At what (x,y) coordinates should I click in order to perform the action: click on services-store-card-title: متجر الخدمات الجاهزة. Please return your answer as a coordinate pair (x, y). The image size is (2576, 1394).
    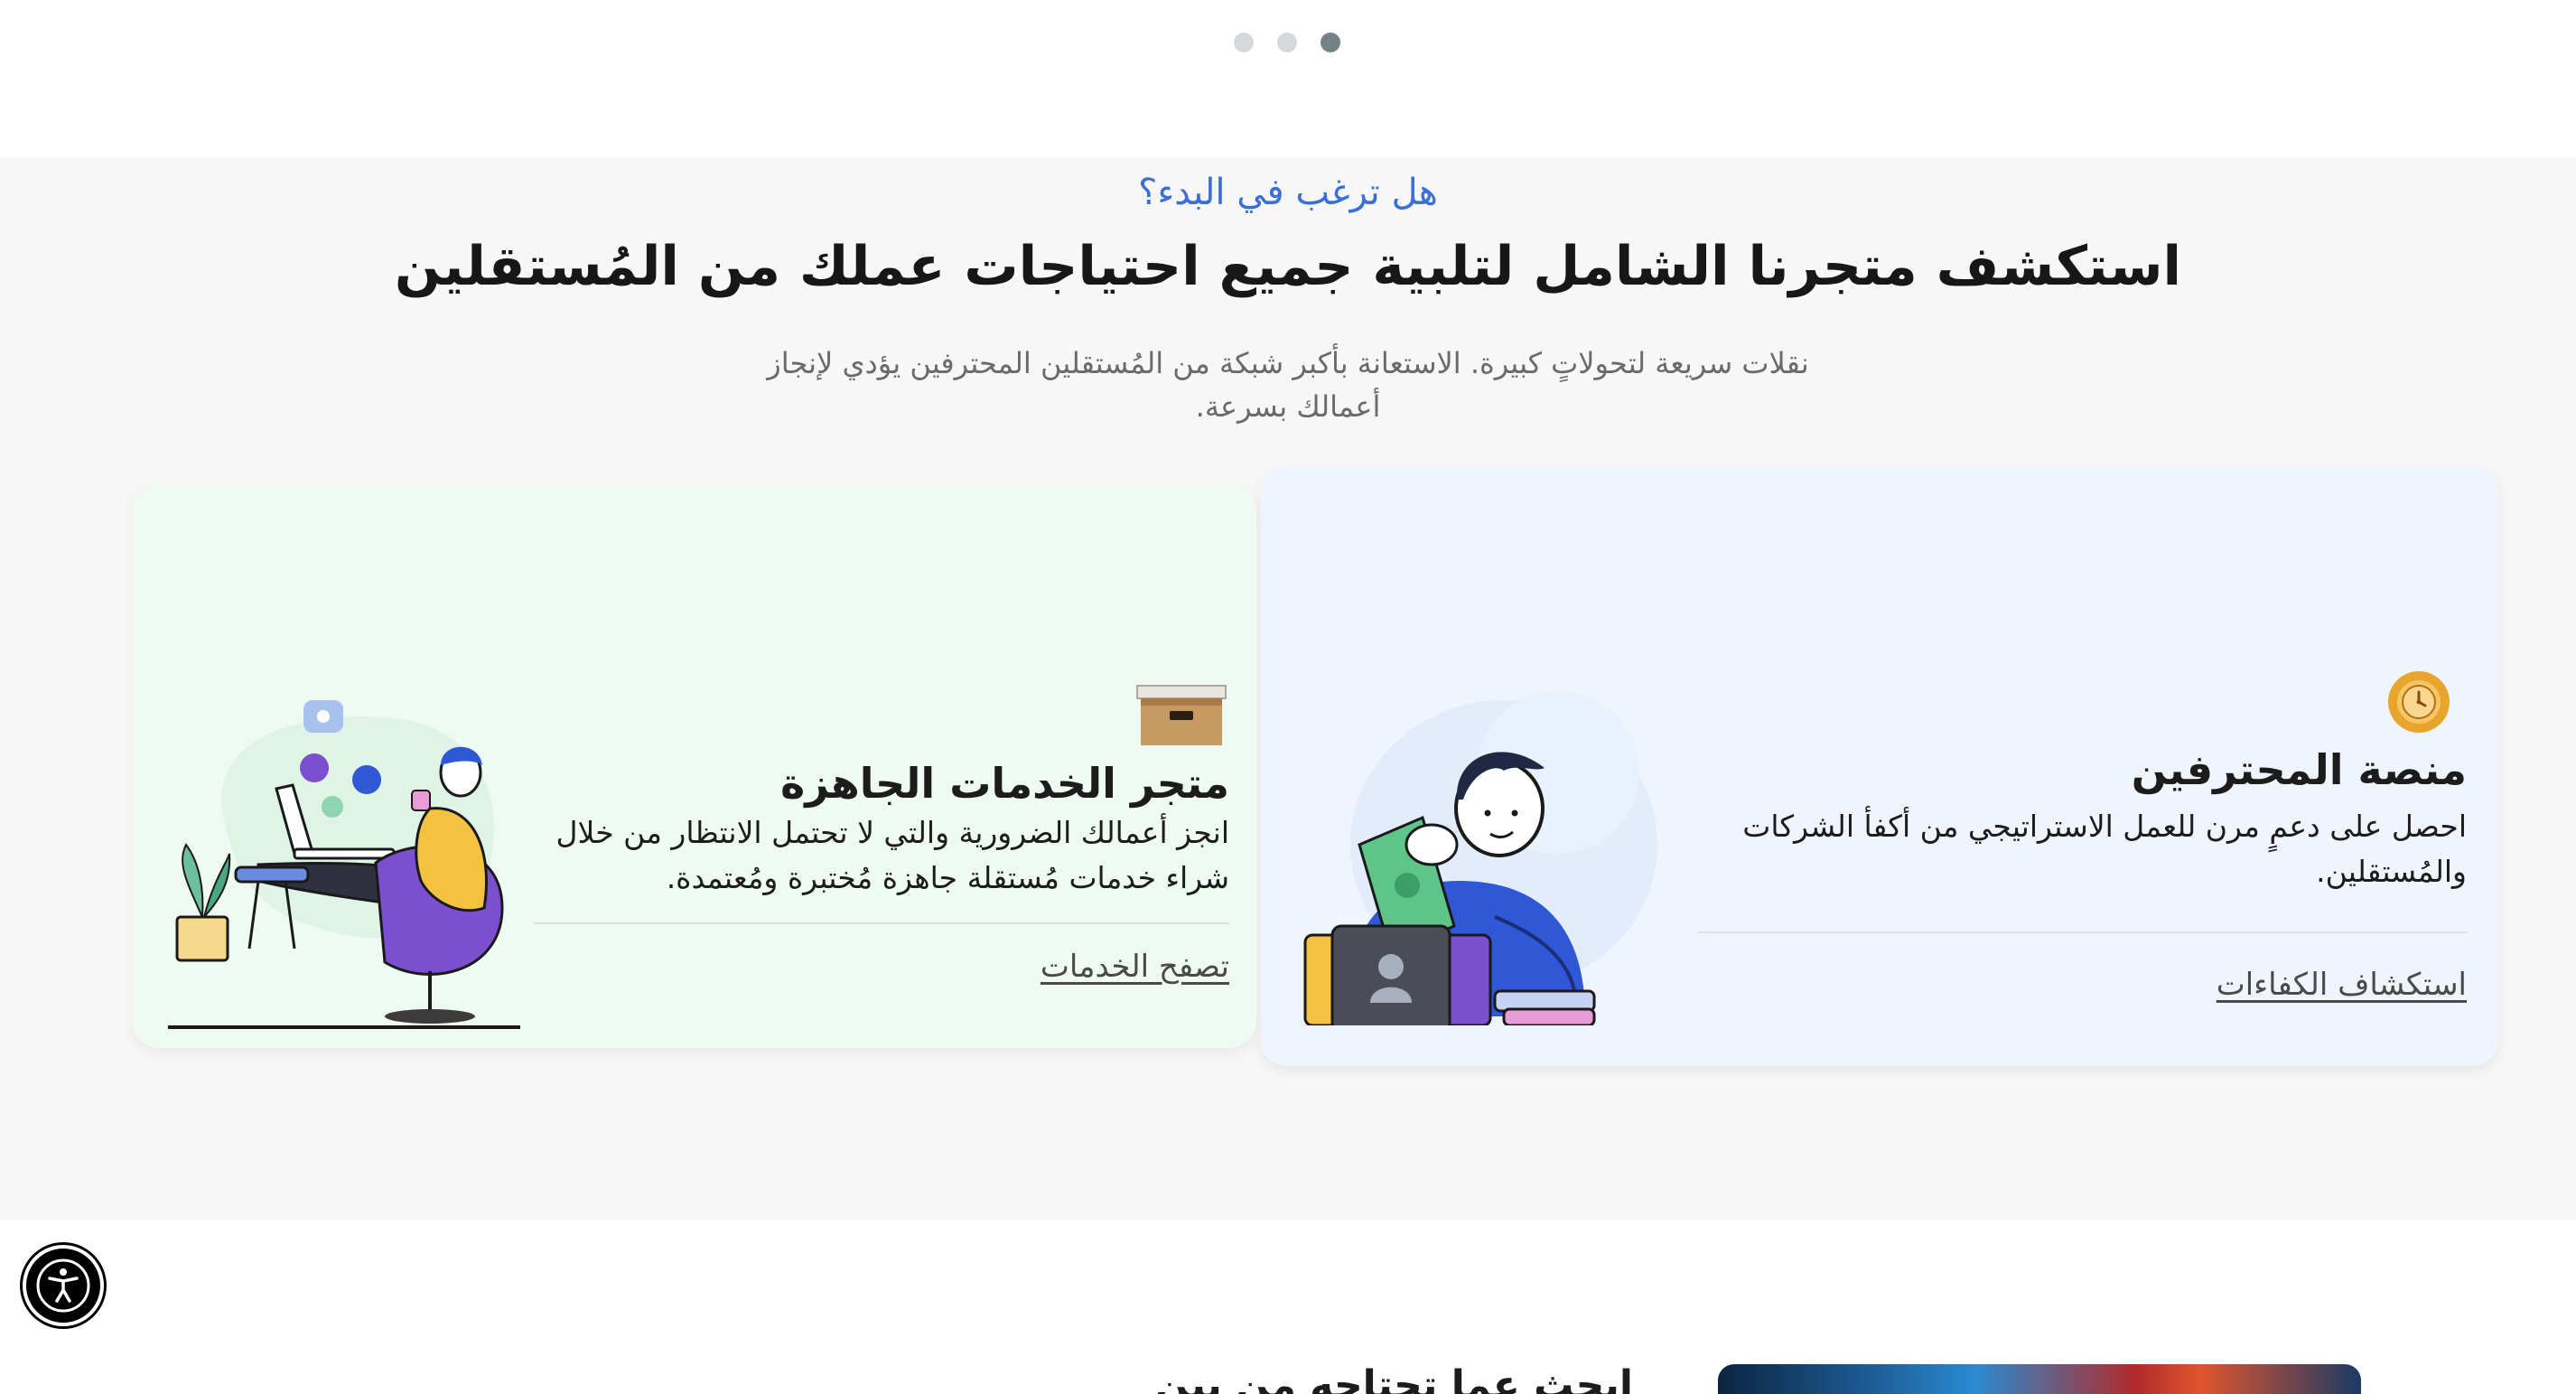
    Looking at the image, I should click on (1004, 783).